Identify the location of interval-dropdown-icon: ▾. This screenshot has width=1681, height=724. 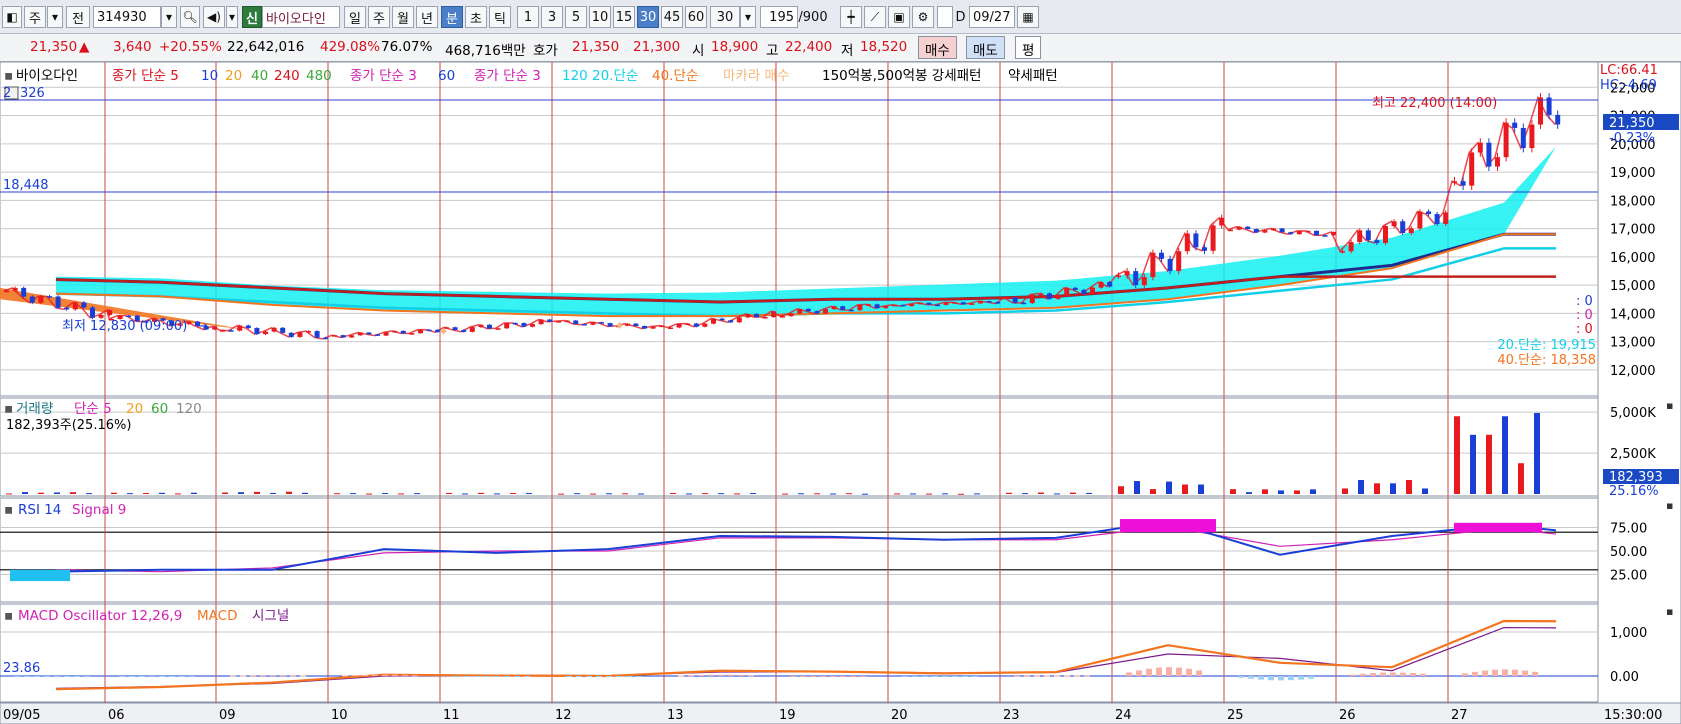
(748, 17).